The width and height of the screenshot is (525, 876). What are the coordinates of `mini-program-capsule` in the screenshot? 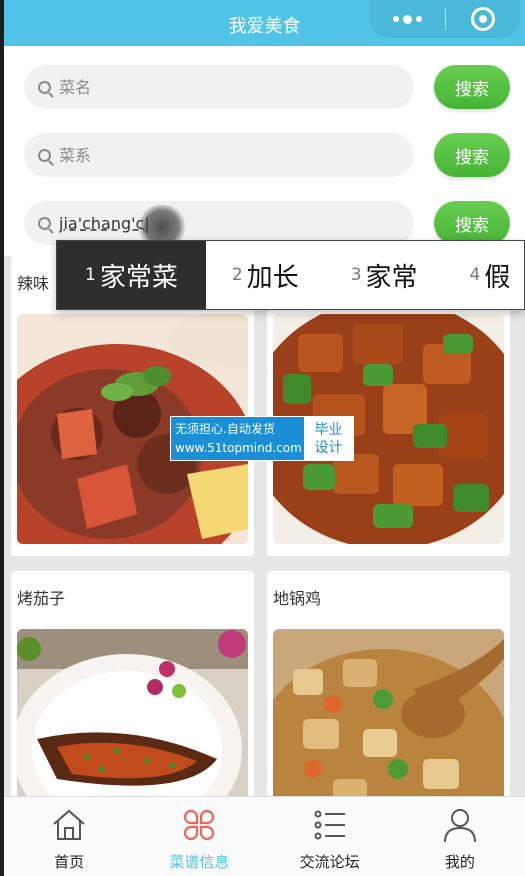 It's located at (445, 19).